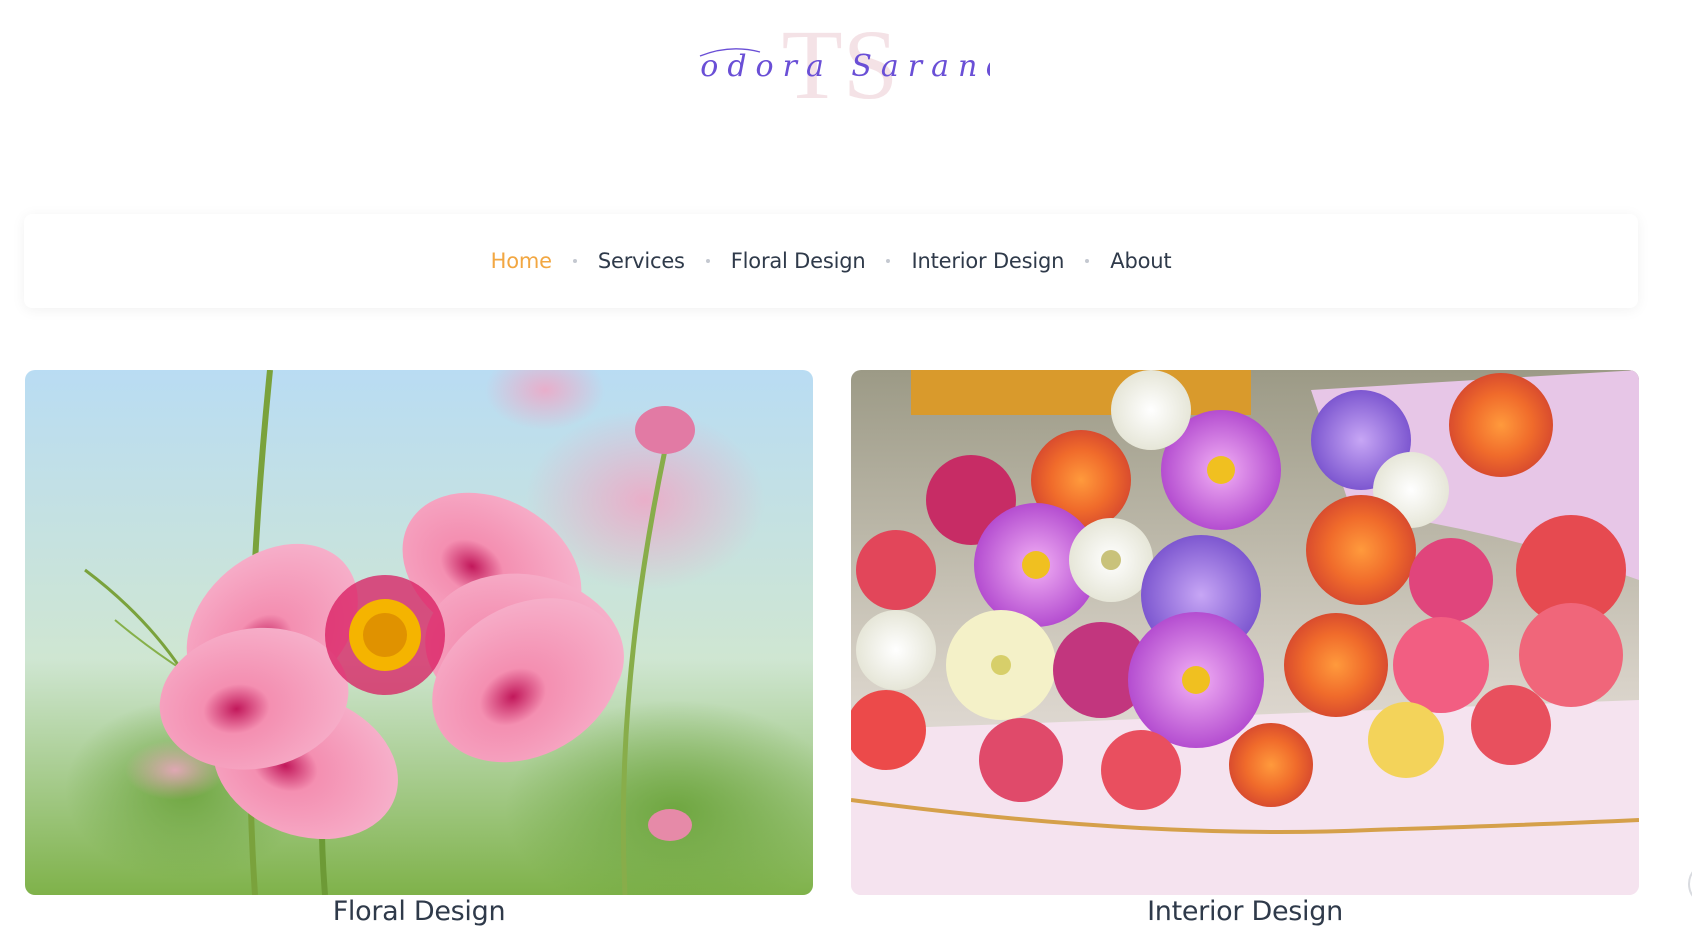 The height and width of the screenshot is (935, 1692). I want to click on nav-item-services: Services, so click(641, 261).